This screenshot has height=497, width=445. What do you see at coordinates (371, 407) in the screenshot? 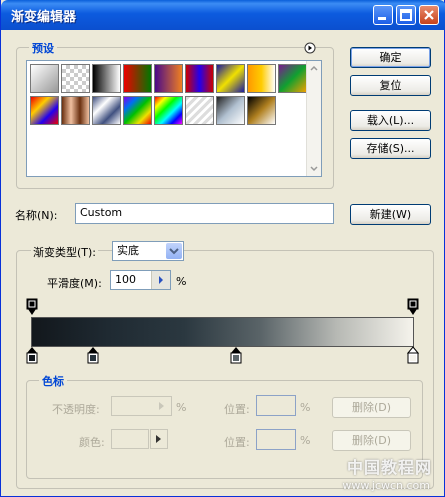
I see `delete-opacity-stop-button: 删除(D)` at bounding box center [371, 407].